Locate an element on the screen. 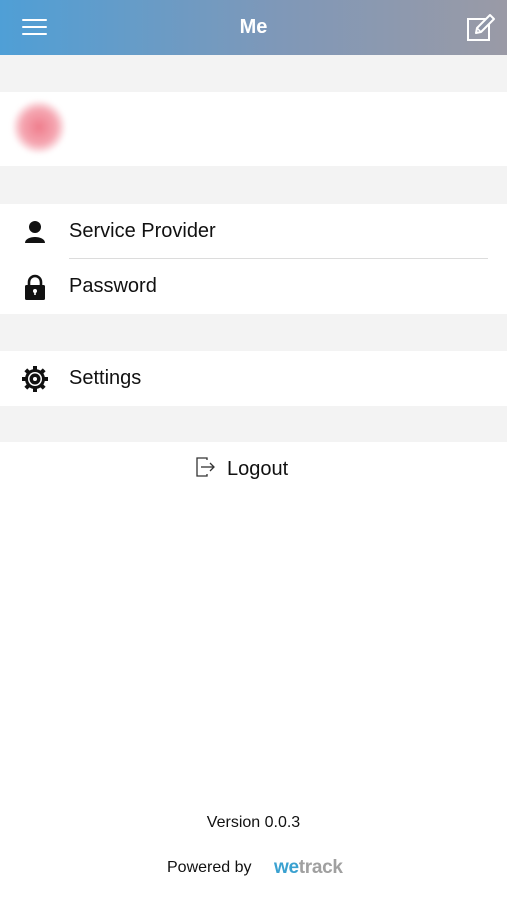 Image resolution: width=507 pixels, height=900 pixels. password-item: Password is located at coordinates (253, 286).